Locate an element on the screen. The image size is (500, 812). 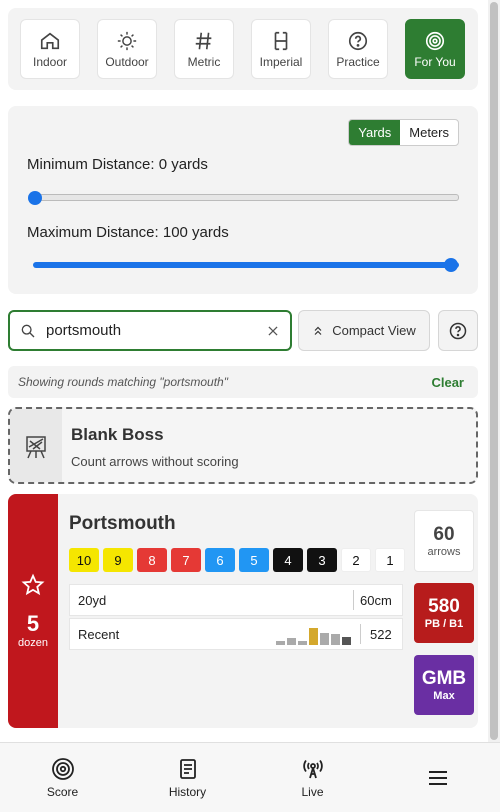
hash-icon is located at coordinates (203, 40).